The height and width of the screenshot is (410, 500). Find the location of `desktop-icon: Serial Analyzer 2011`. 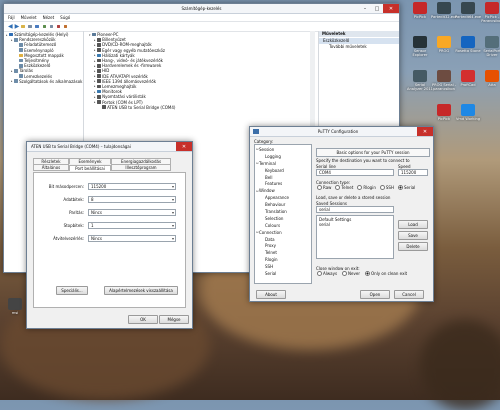

desktop-icon: Serial Analyzer 2011 is located at coordinates (420, 80).